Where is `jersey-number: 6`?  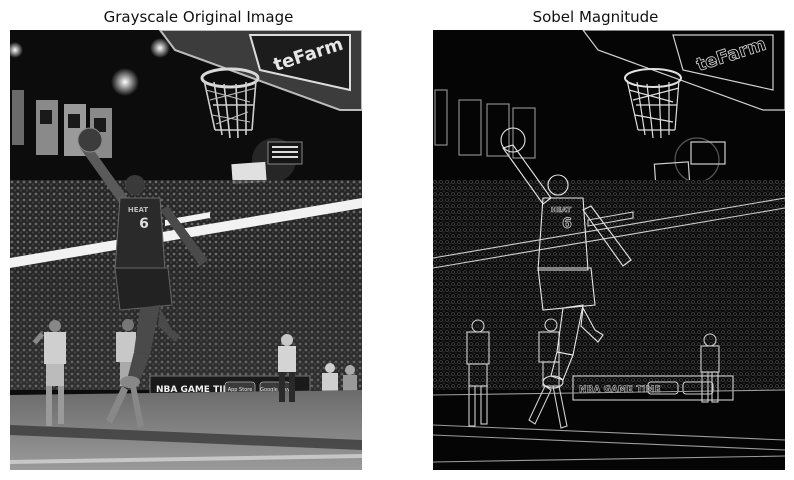 jersey-number: 6 is located at coordinates (144, 224).